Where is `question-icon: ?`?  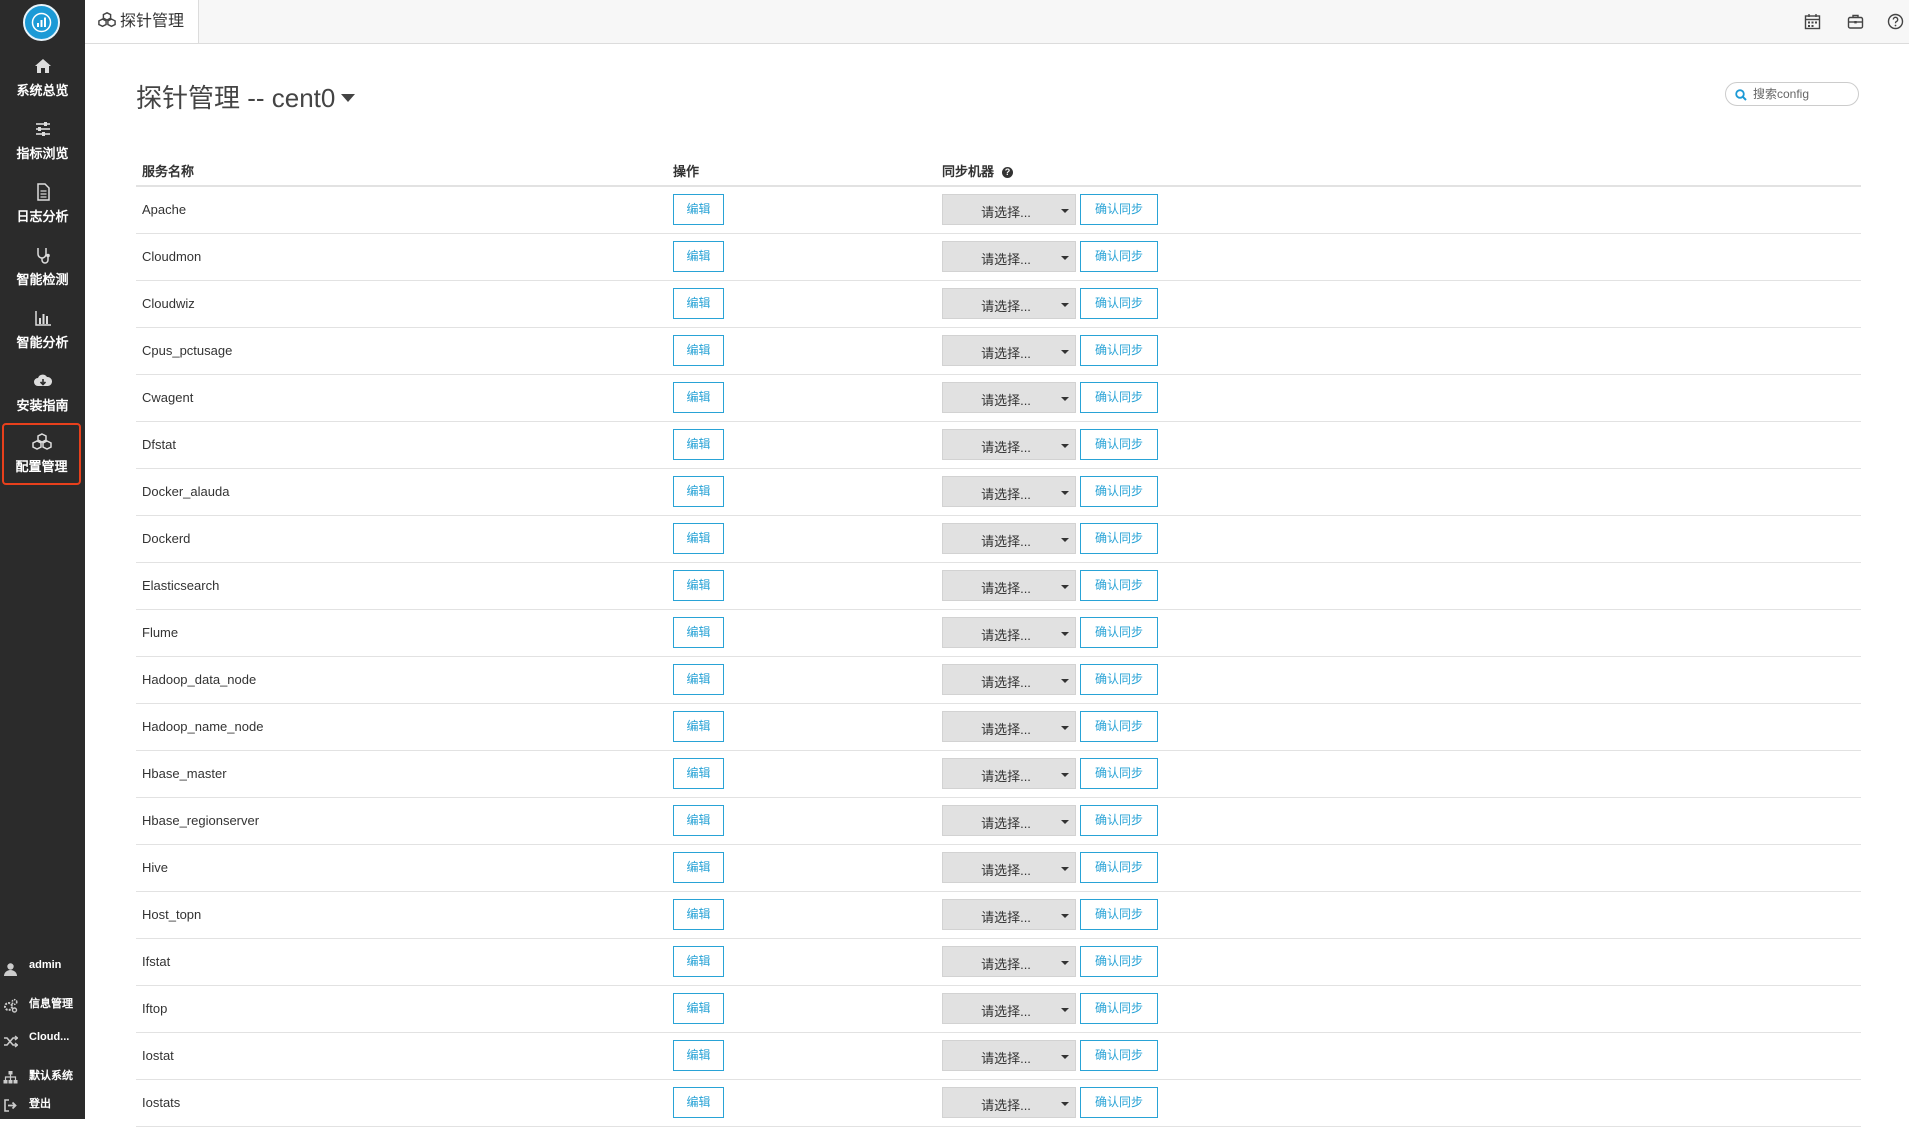
question-icon: ? is located at coordinates (1008, 172).